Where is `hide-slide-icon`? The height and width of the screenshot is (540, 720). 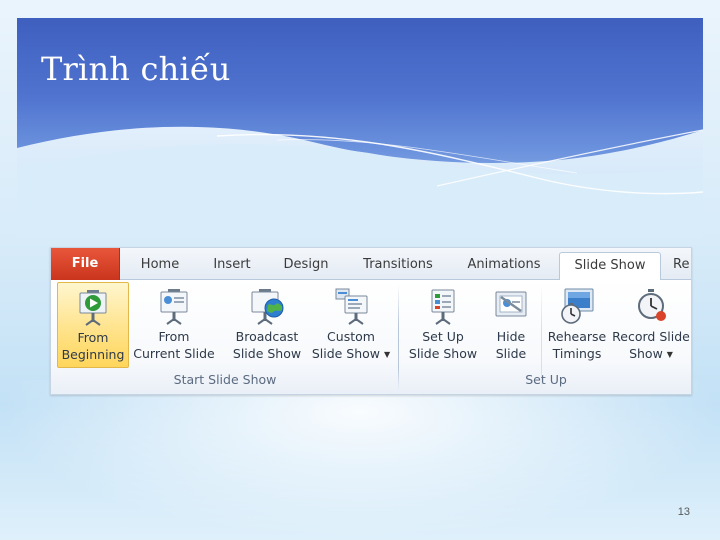
hide-slide-icon is located at coordinates (511, 304).